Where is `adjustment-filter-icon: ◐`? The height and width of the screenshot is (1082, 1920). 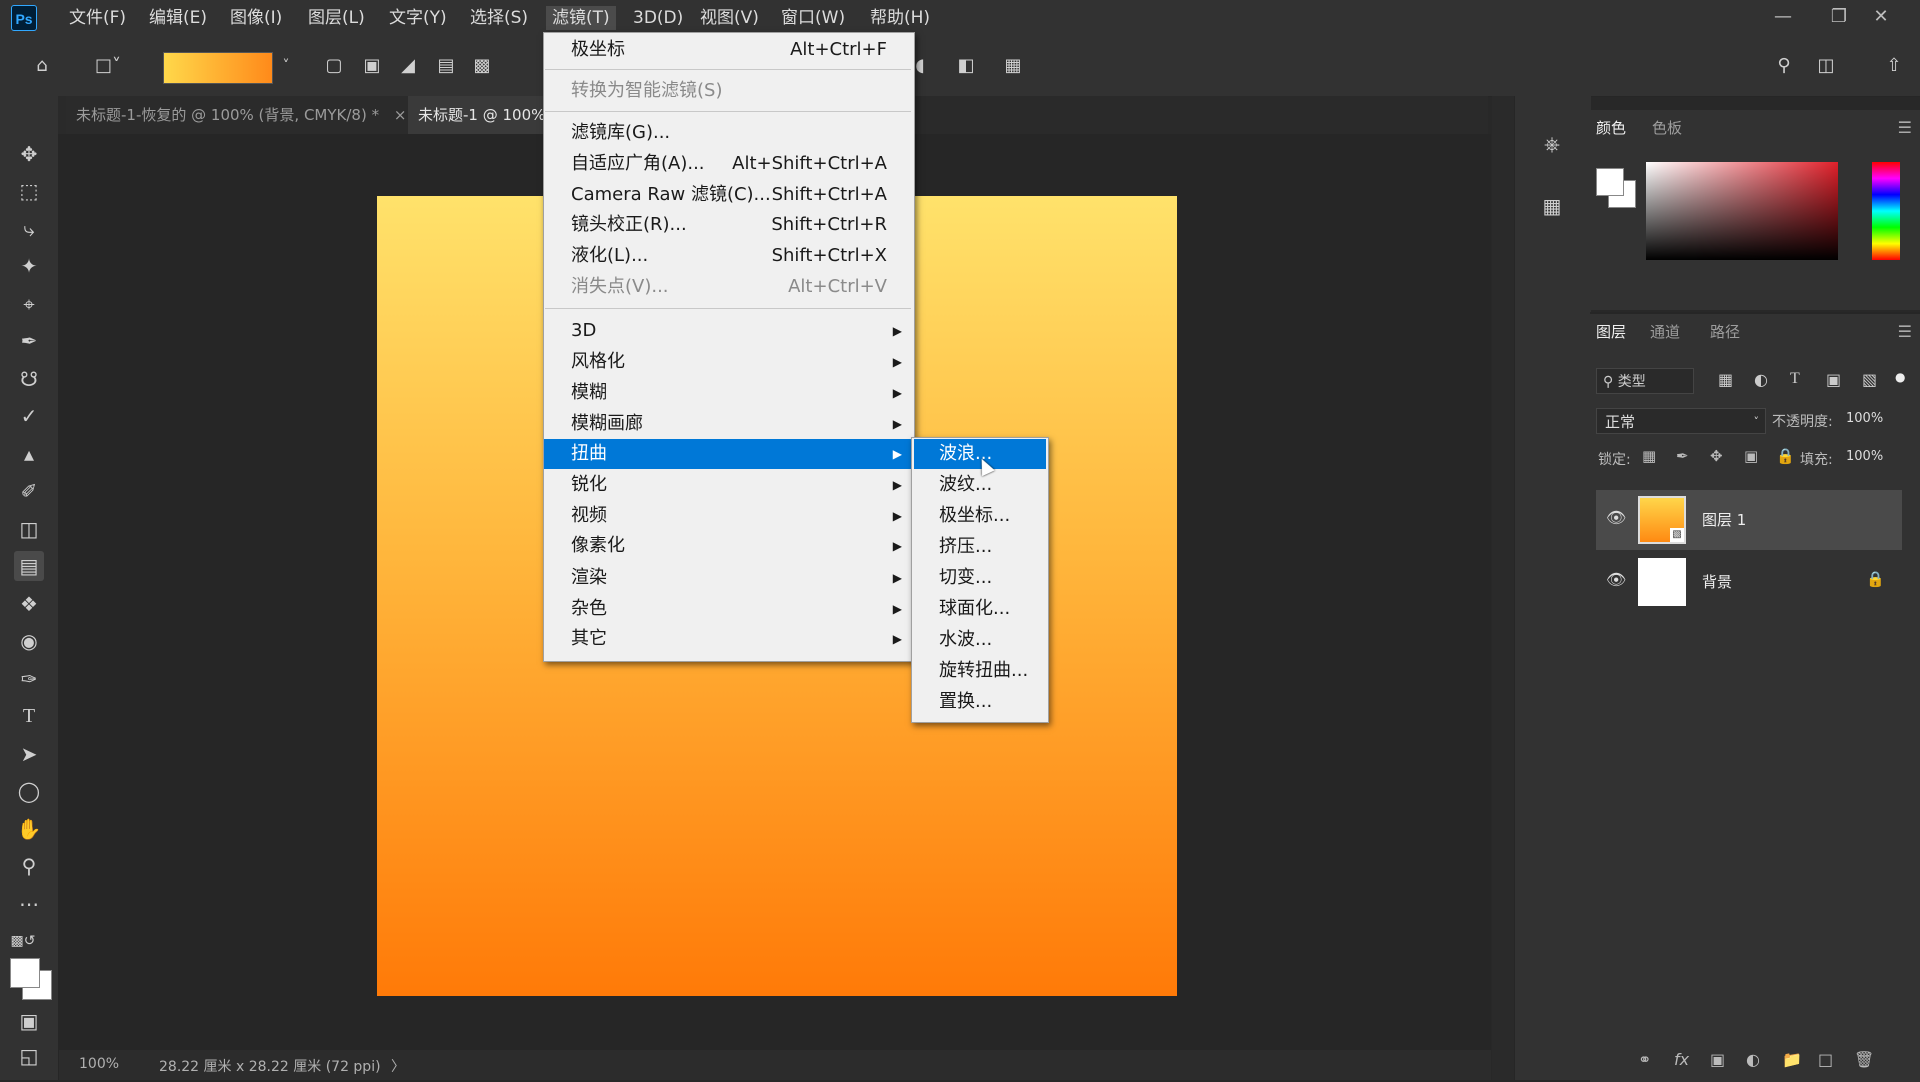
adjustment-filter-icon: ◐ is located at coordinates (1761, 379).